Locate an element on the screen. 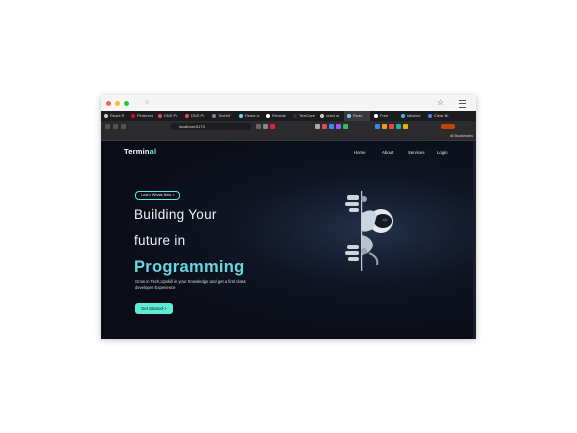 The height and width of the screenshot is (433, 577). browser-tab: Revealt is located at coordinates (276, 116).